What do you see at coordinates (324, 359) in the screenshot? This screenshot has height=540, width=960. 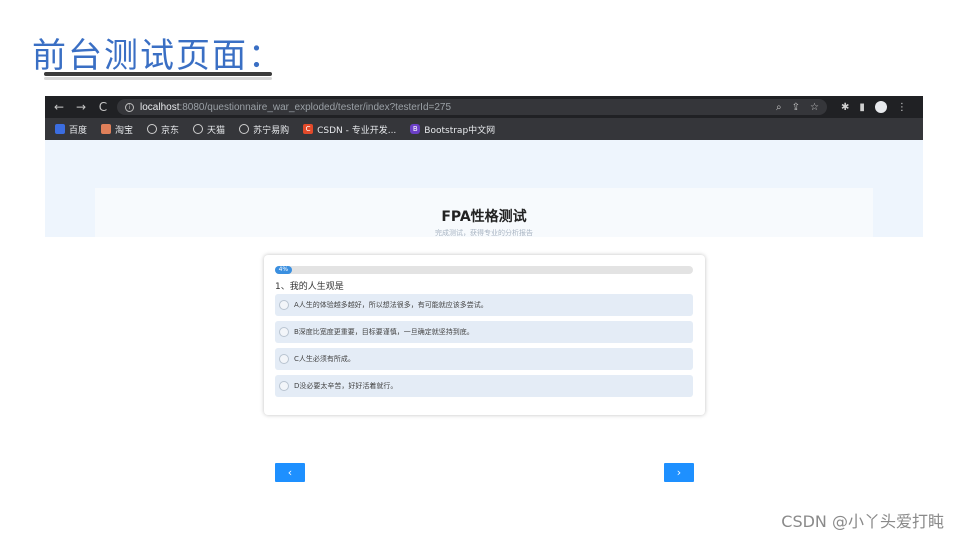 I see `option-label: C人生必须有所成。` at bounding box center [324, 359].